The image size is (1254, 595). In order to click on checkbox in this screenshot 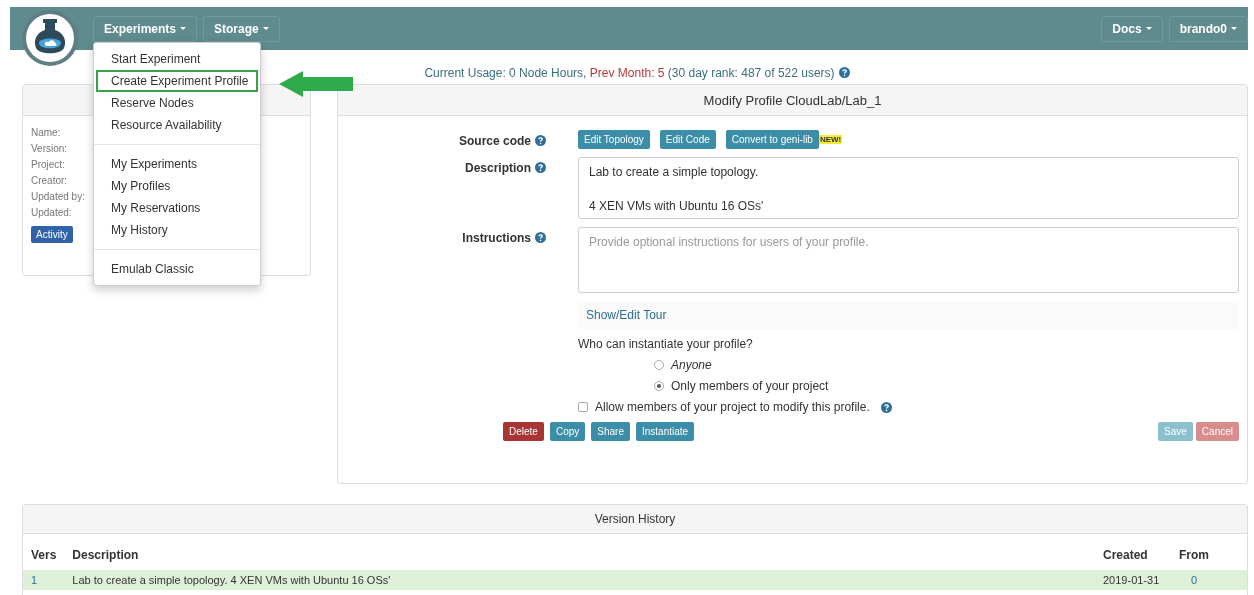, I will do `click(583, 407)`.